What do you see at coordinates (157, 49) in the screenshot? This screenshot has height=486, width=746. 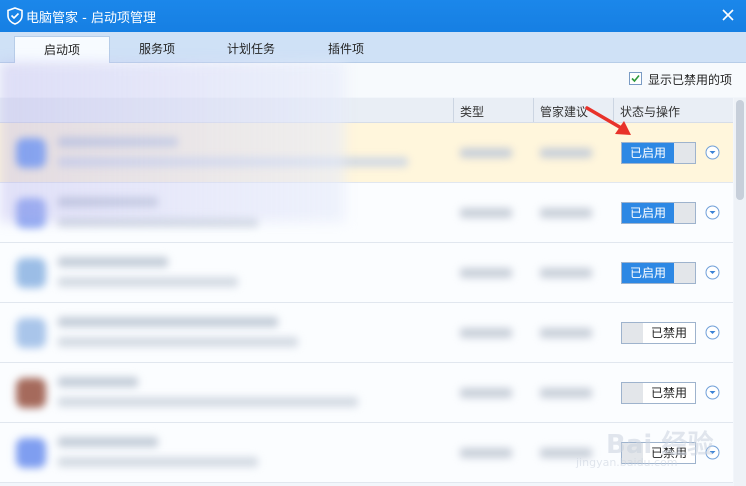 I see `tab-services: 服务项` at bounding box center [157, 49].